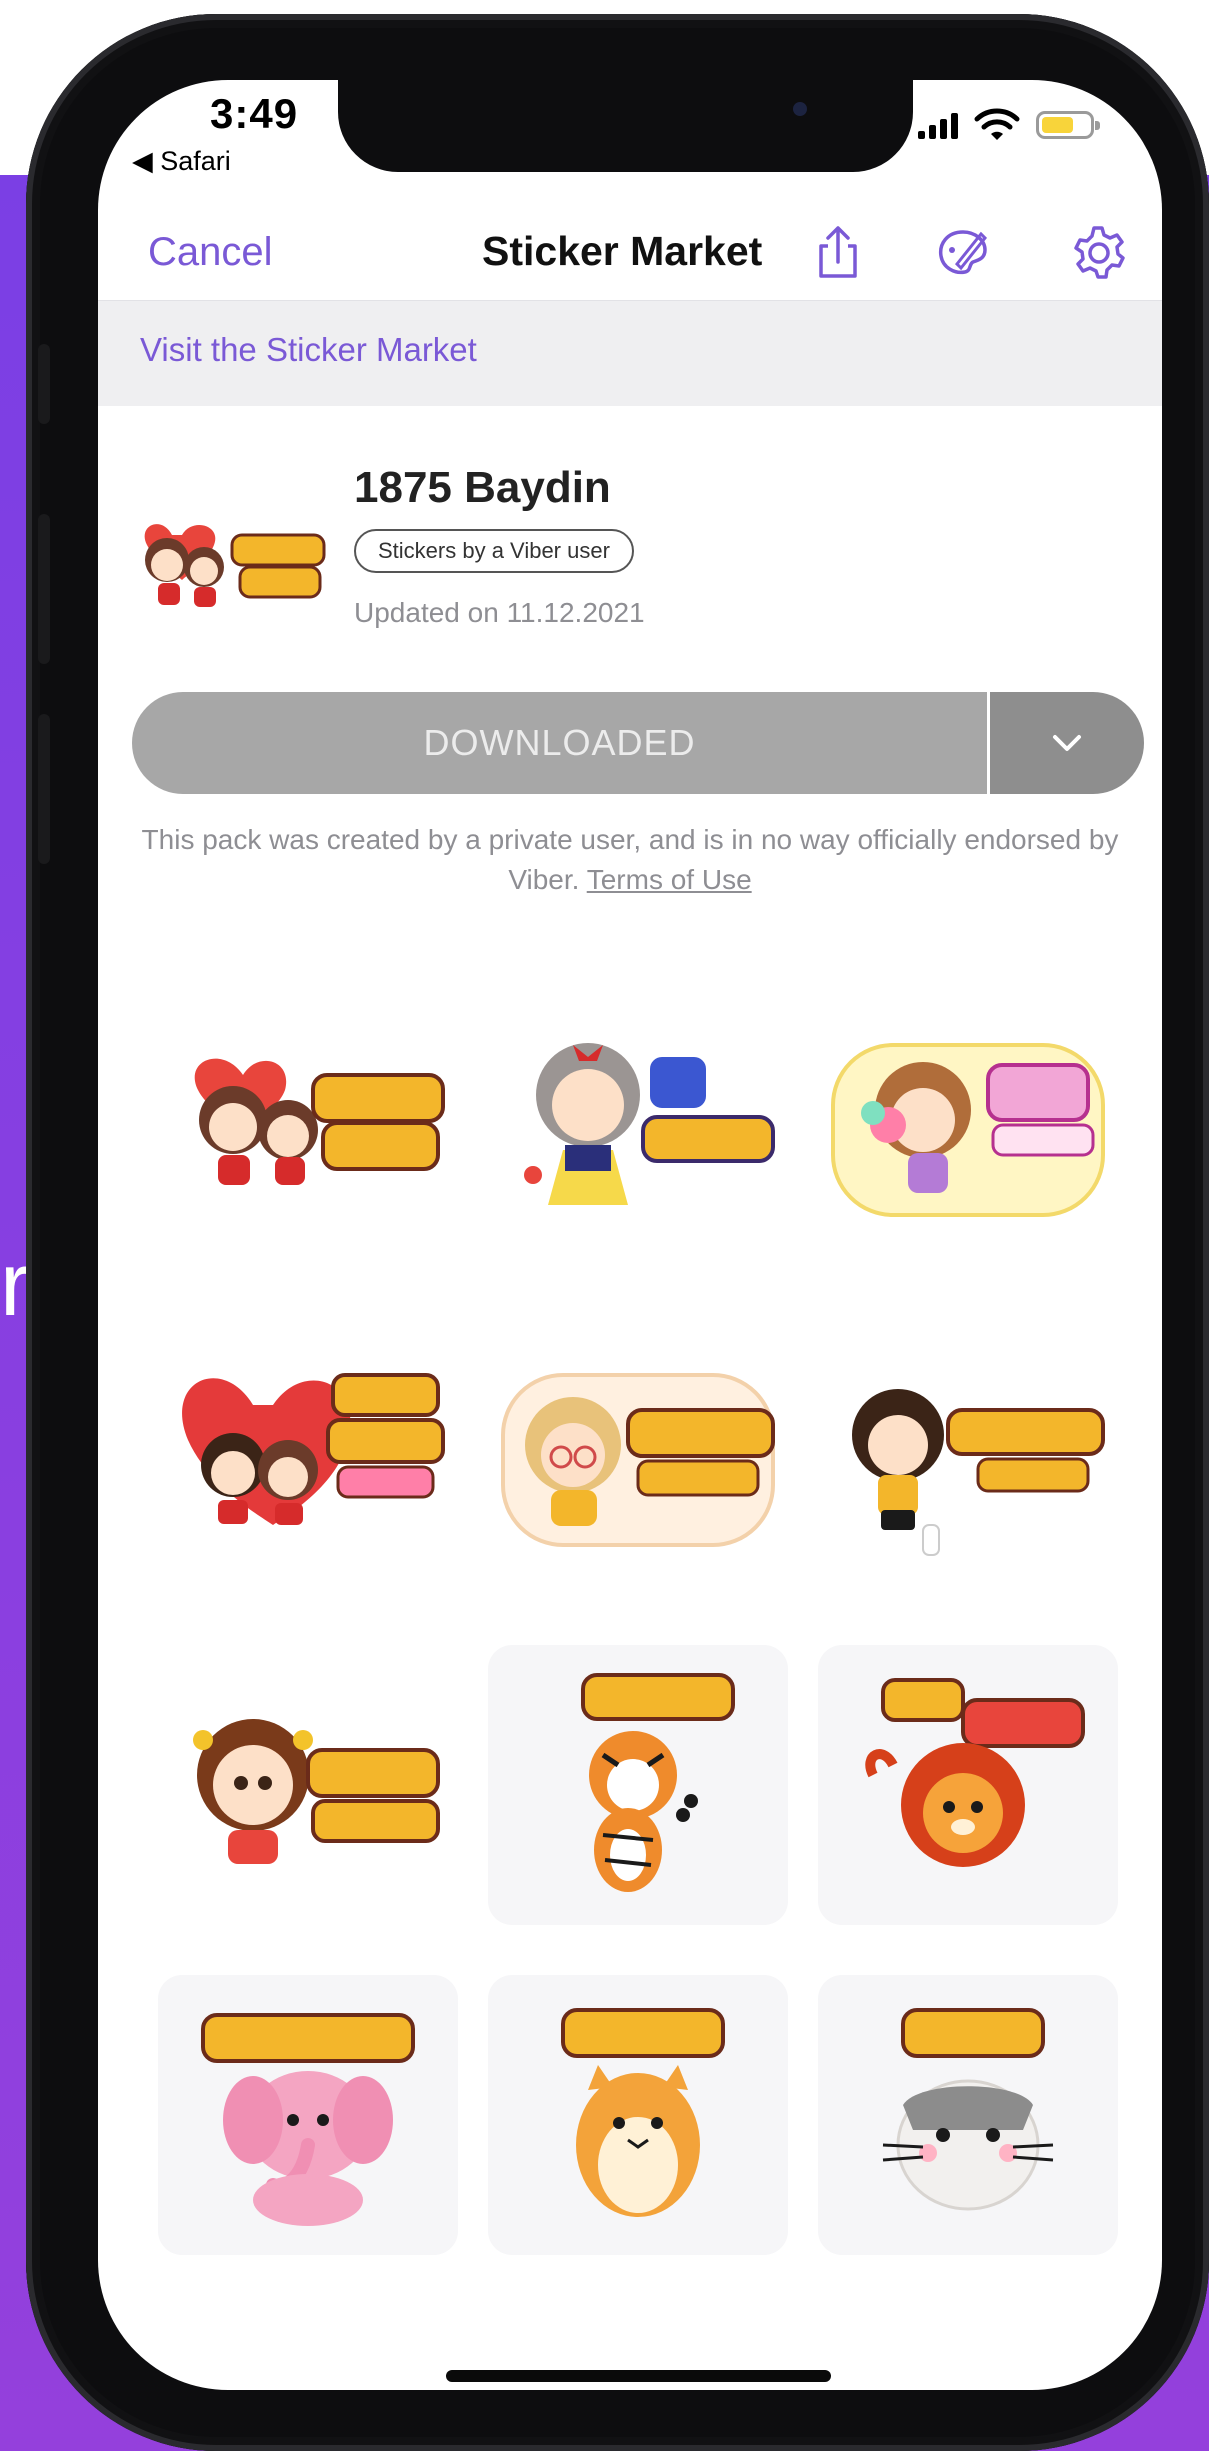 This screenshot has width=1209, height=2451. I want to click on cancel-button: Cancel, so click(210, 252).